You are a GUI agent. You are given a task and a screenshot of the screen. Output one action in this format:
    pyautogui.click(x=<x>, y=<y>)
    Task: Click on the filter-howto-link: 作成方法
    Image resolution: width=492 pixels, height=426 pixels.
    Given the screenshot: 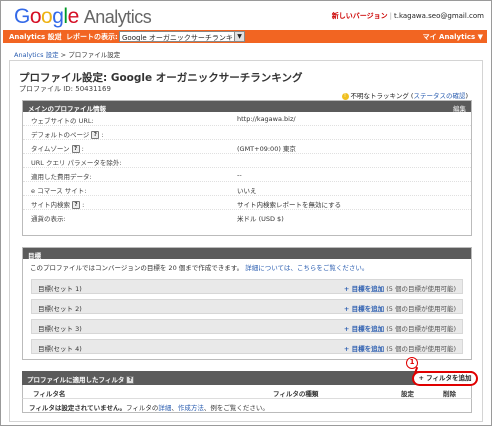 What is the action you would take?
    pyautogui.click(x=191, y=408)
    